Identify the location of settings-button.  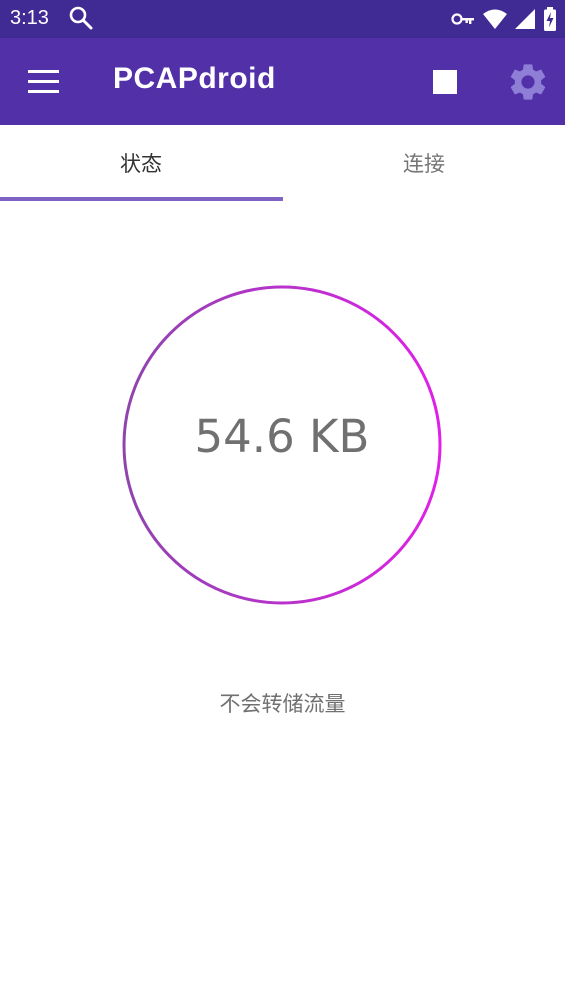
(528, 82).